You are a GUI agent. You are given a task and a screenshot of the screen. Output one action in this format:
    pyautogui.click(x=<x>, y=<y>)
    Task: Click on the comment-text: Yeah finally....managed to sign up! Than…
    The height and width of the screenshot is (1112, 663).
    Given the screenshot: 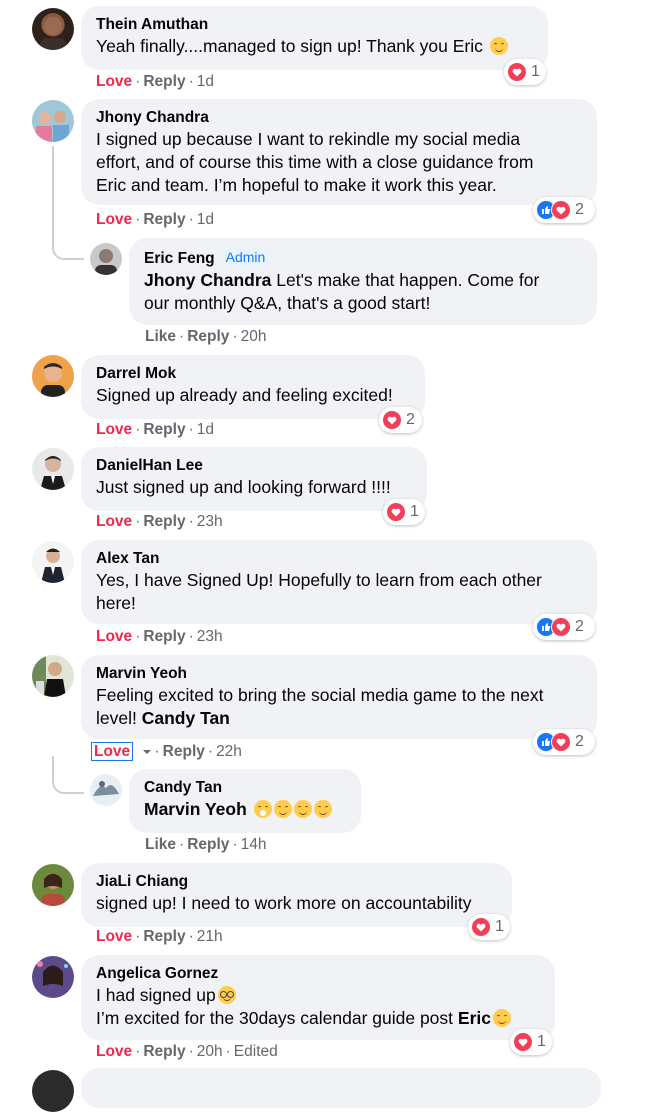 What is the action you would take?
    pyautogui.click(x=289, y=46)
    